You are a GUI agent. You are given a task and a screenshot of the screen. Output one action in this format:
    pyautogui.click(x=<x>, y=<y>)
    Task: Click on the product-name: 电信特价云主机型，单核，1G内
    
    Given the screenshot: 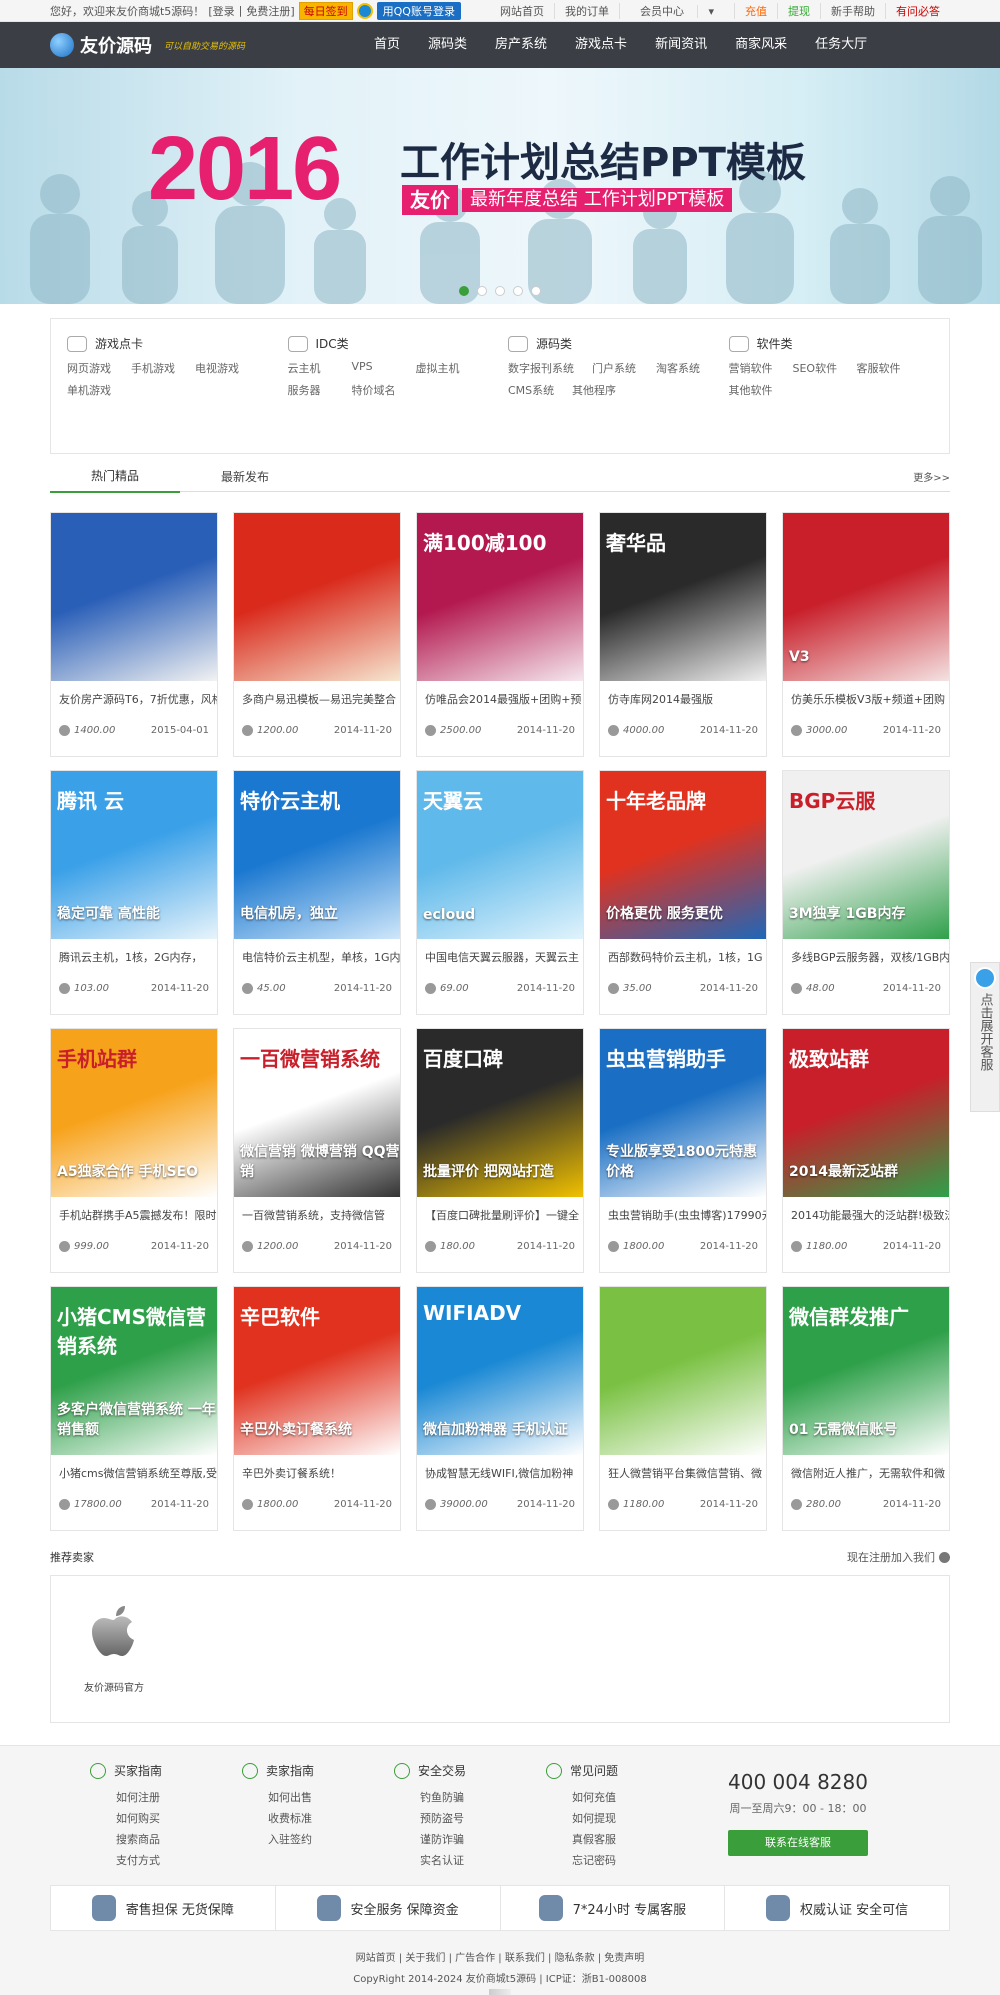 What is the action you would take?
    pyautogui.click(x=317, y=959)
    